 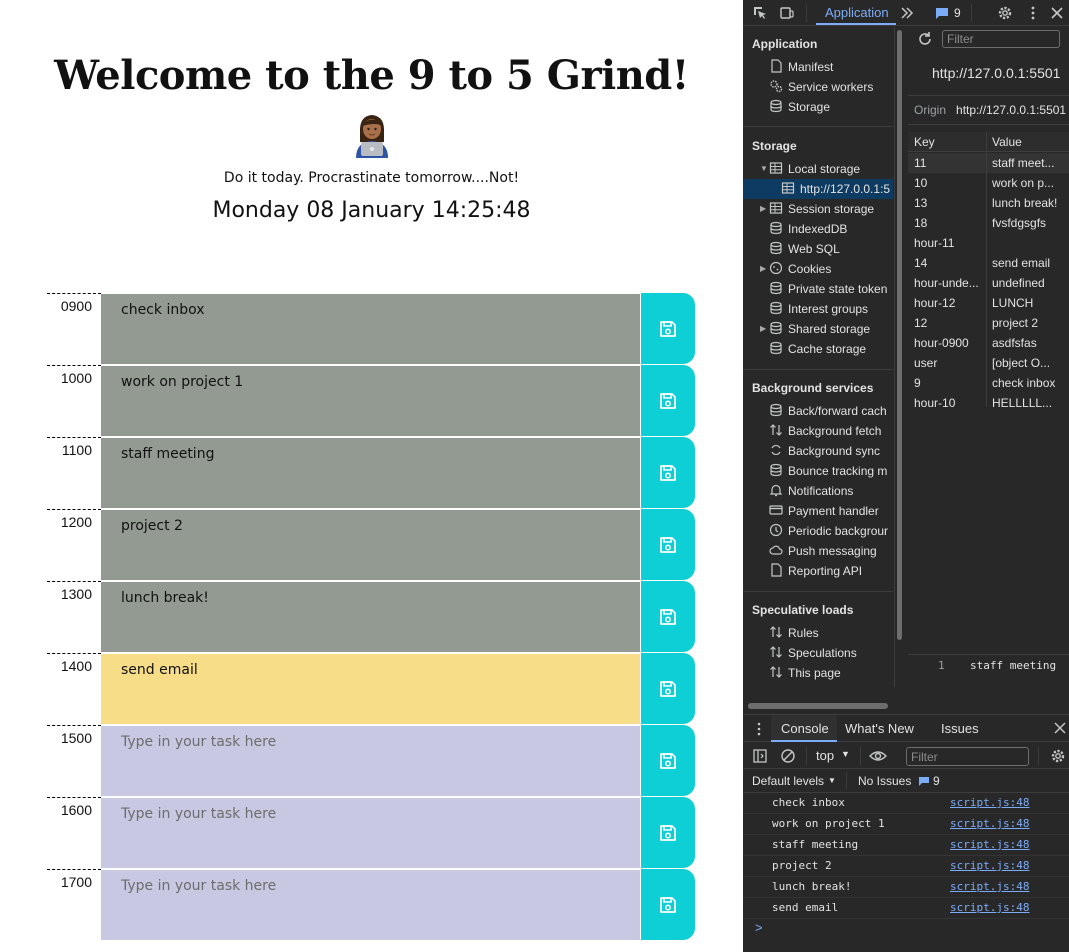 I want to click on storage-table-row: hour-0900 asdfsfas, so click(x=988, y=343).